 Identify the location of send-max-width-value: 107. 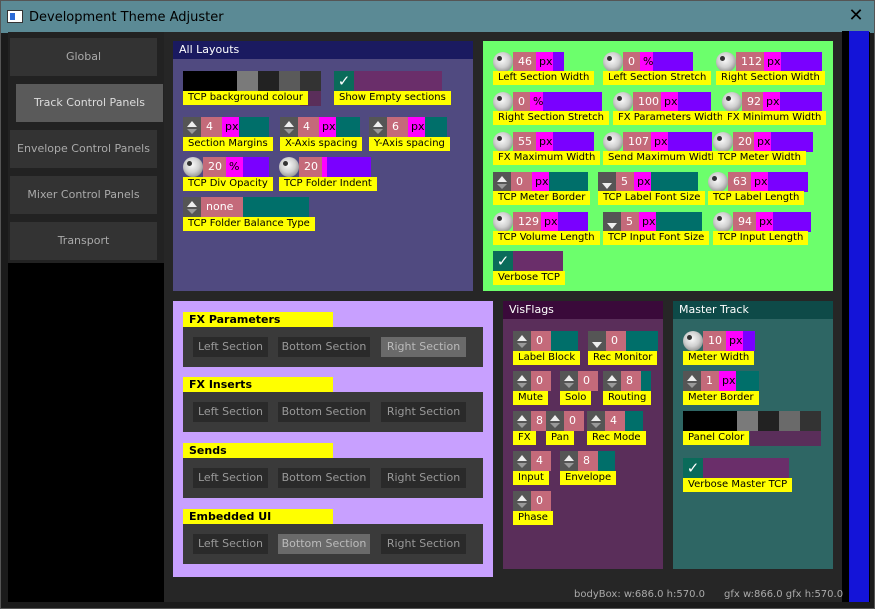
(637, 142).